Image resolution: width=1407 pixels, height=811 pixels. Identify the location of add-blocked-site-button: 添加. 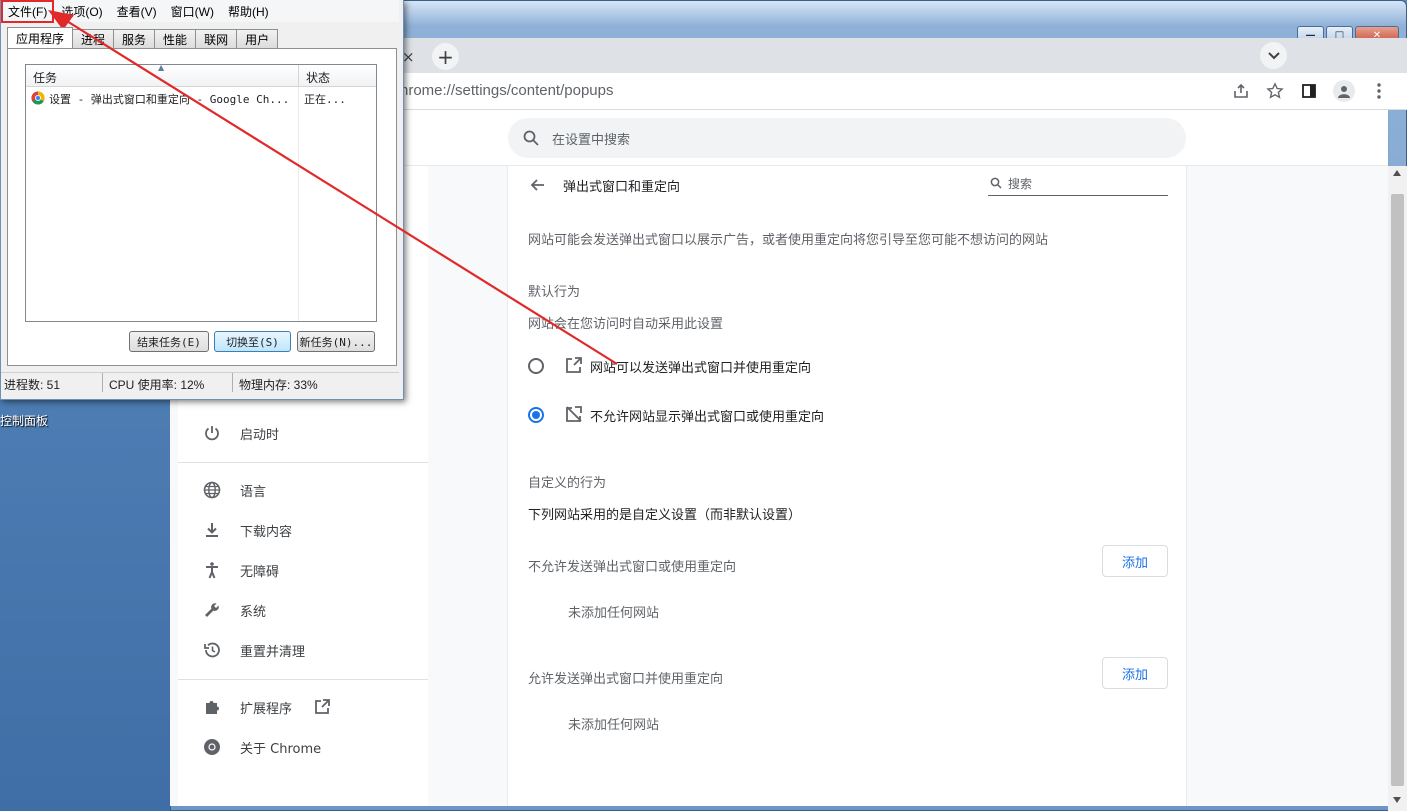
(1135, 561).